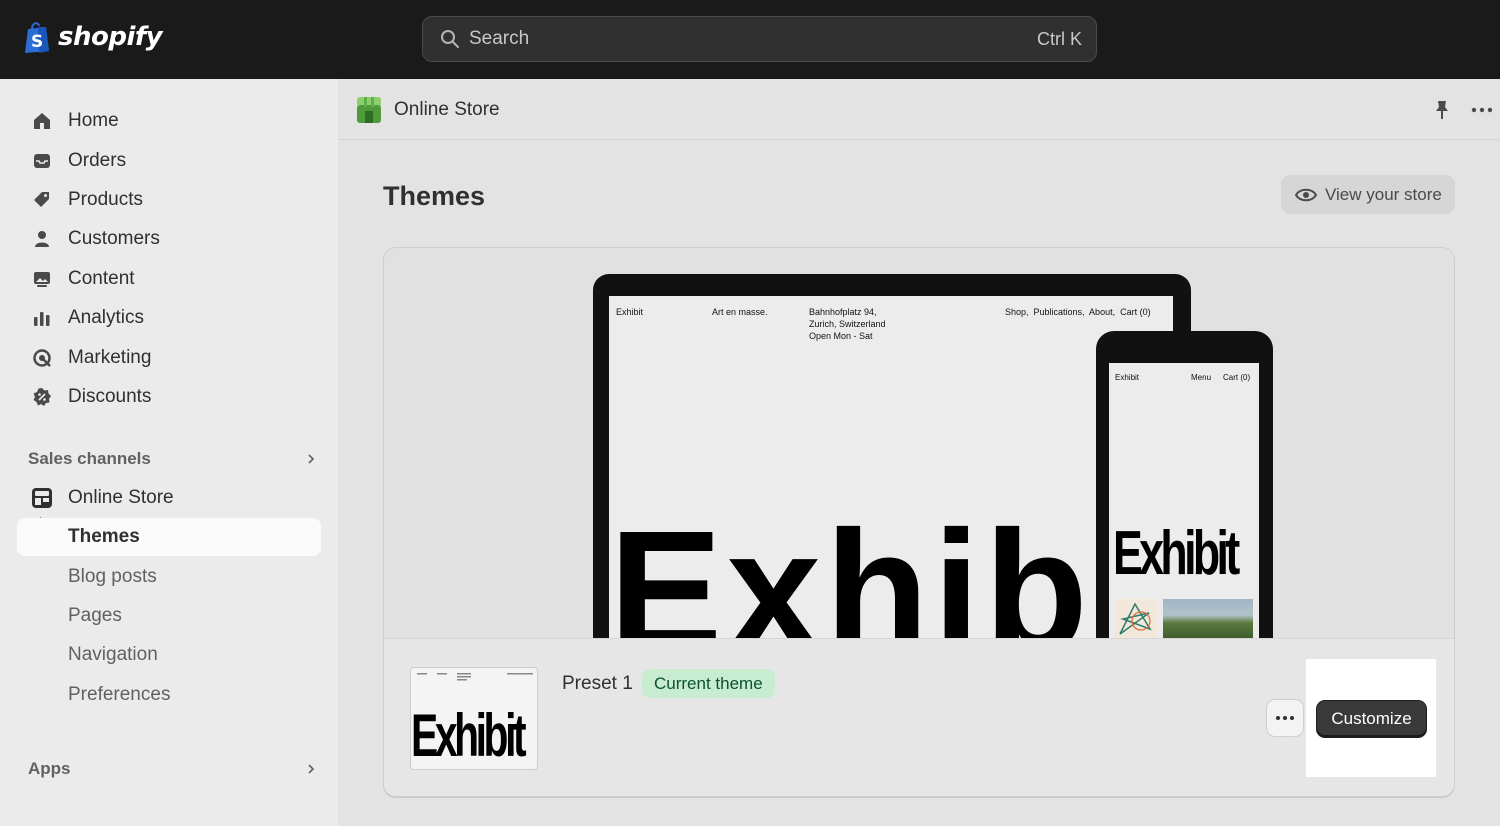 The width and height of the screenshot is (1500, 826). What do you see at coordinates (119, 694) in the screenshot?
I see `sidebar-item-label: Preferences` at bounding box center [119, 694].